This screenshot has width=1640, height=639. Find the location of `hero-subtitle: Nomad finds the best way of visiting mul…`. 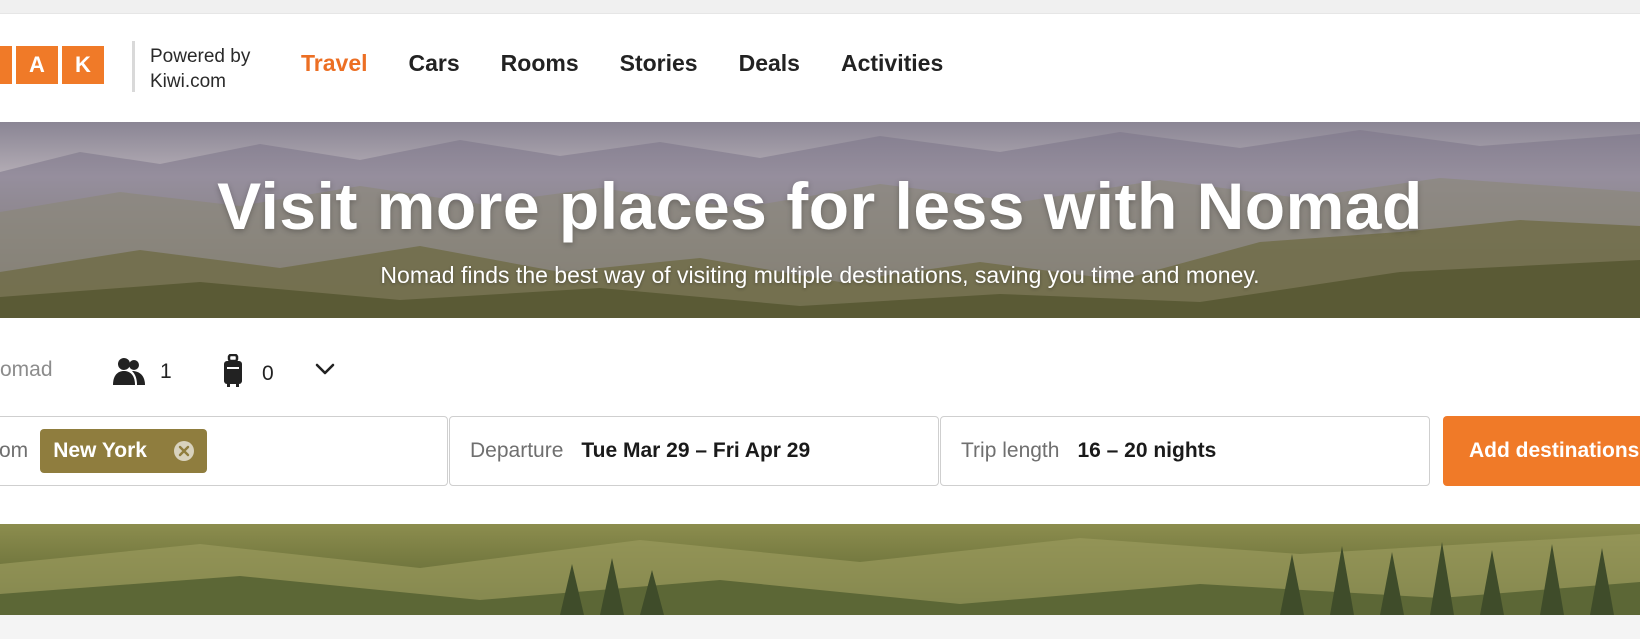

hero-subtitle: Nomad finds the best way of visiting mul… is located at coordinates (820, 275).